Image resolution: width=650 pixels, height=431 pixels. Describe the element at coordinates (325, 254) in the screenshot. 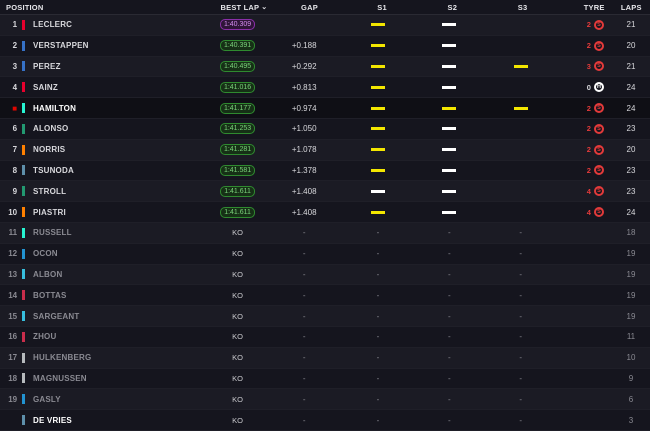

I see `table-row: 12 OCON KO - - - - 19` at that location.